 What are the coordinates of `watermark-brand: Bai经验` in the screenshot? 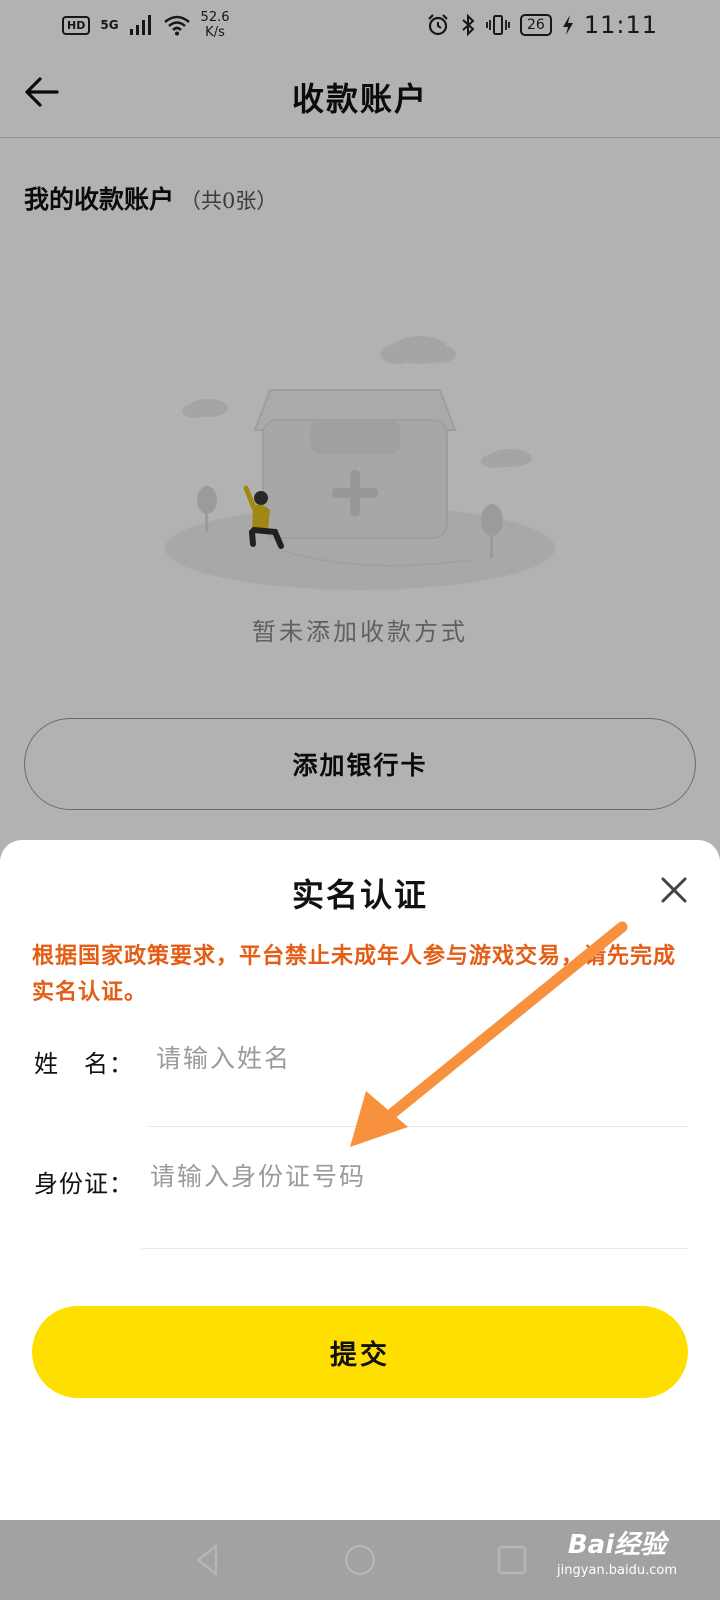 It's located at (617, 1545).